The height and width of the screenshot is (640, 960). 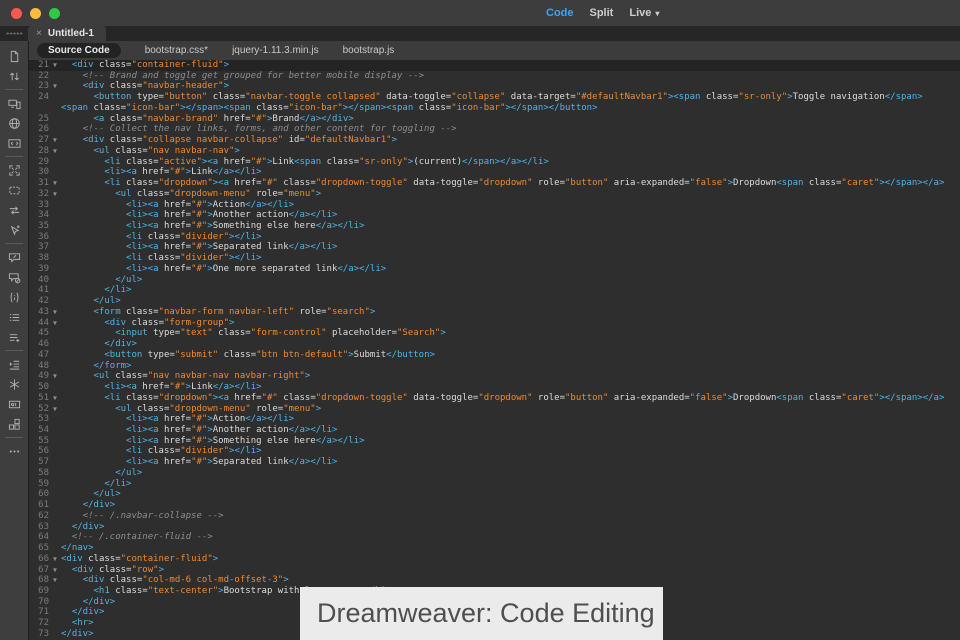 I want to click on code-line-67: 67 ▼ <div class="row">, so click(x=494, y=570).